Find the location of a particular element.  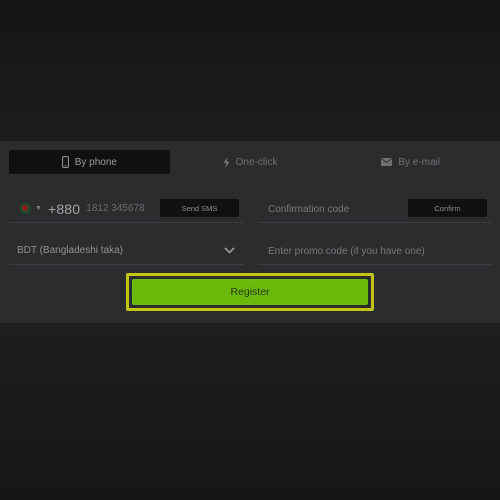

registration-tabs: By phone One-click By e-mail is located at coordinates (250, 162).